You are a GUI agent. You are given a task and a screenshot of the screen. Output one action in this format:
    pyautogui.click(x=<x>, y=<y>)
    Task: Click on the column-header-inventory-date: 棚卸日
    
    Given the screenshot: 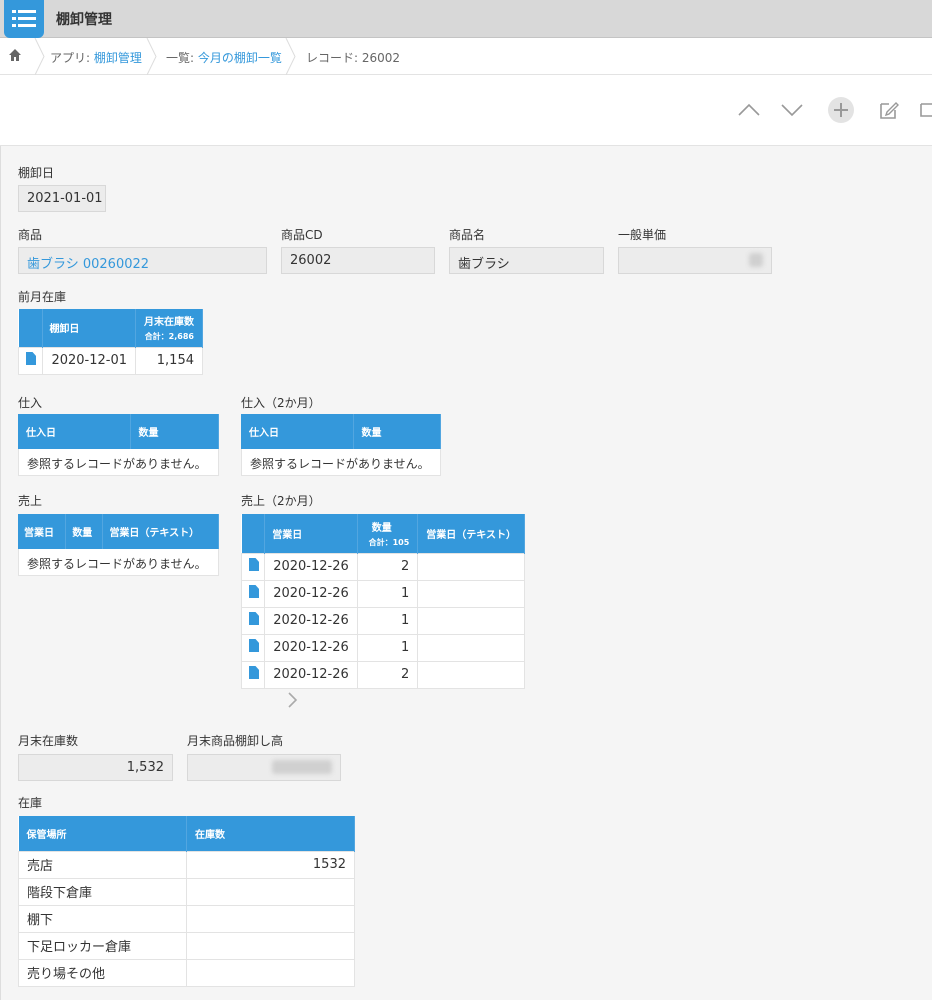 What is the action you would take?
    pyautogui.click(x=89, y=328)
    